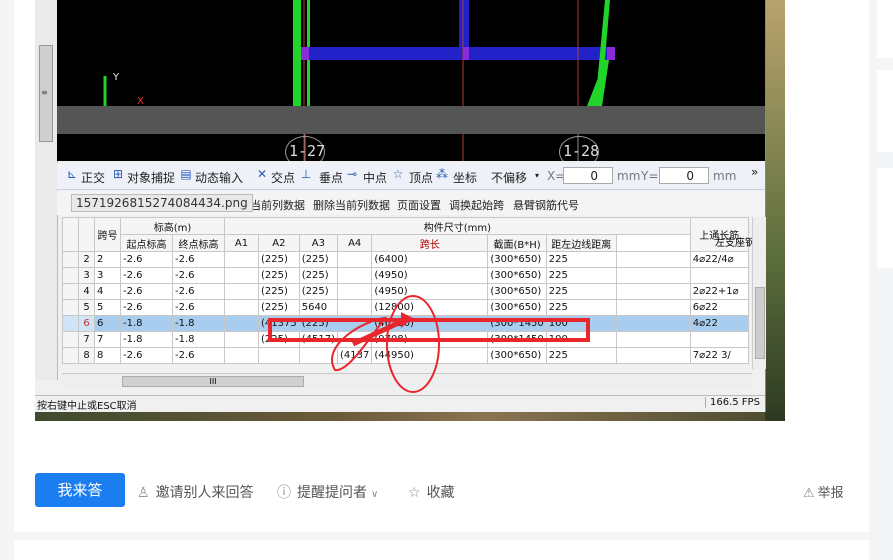  Describe the element at coordinates (430, 243) in the screenshot. I see `col-header-span-length: 跨长` at that location.